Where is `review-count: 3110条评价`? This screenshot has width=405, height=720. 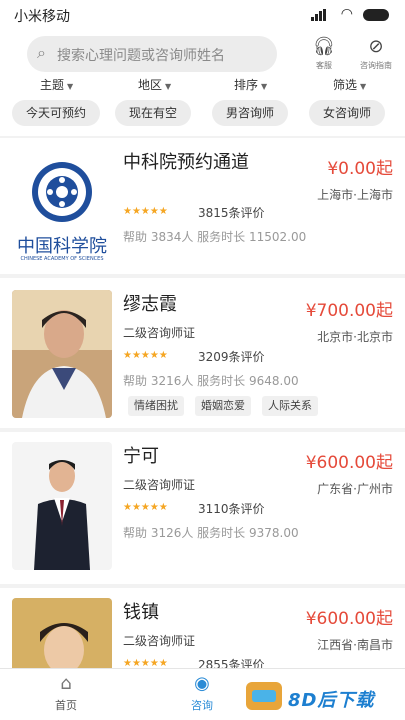 review-count: 3110条评价 is located at coordinates (231, 509).